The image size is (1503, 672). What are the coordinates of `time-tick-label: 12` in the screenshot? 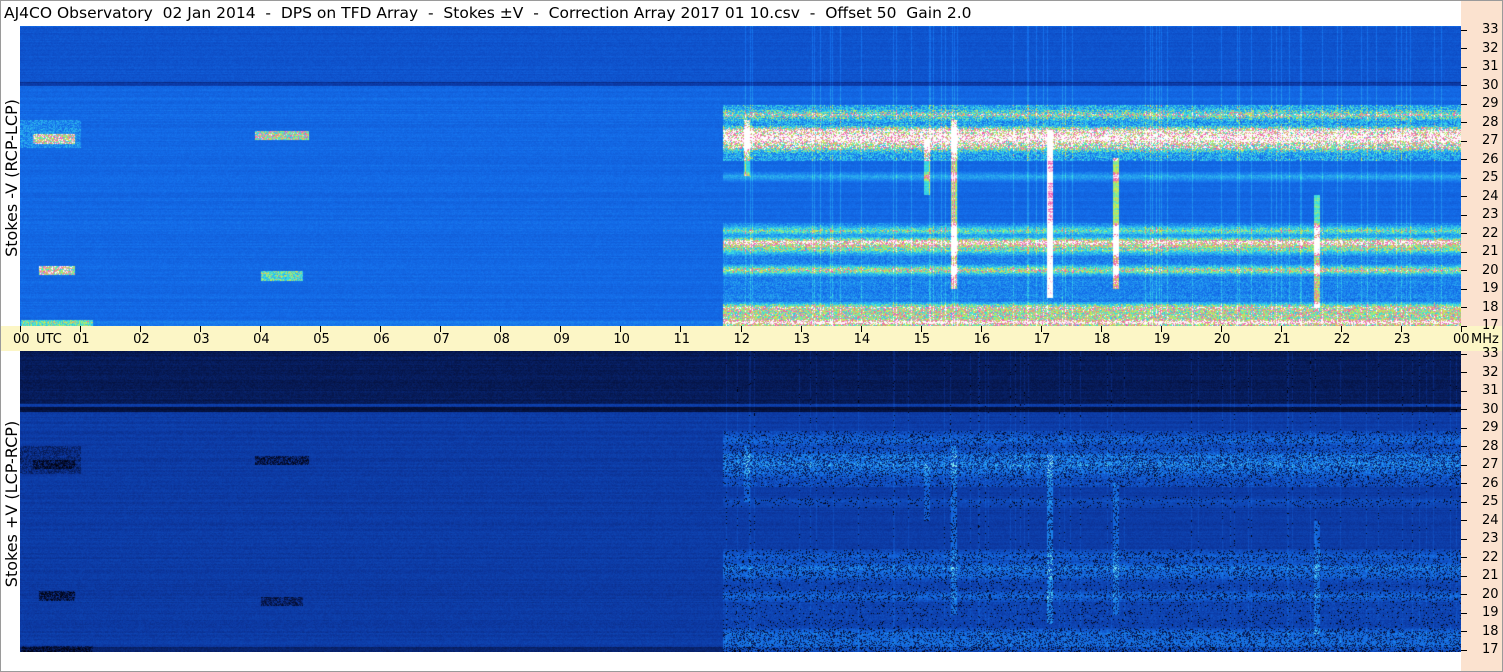 It's located at (742, 339).